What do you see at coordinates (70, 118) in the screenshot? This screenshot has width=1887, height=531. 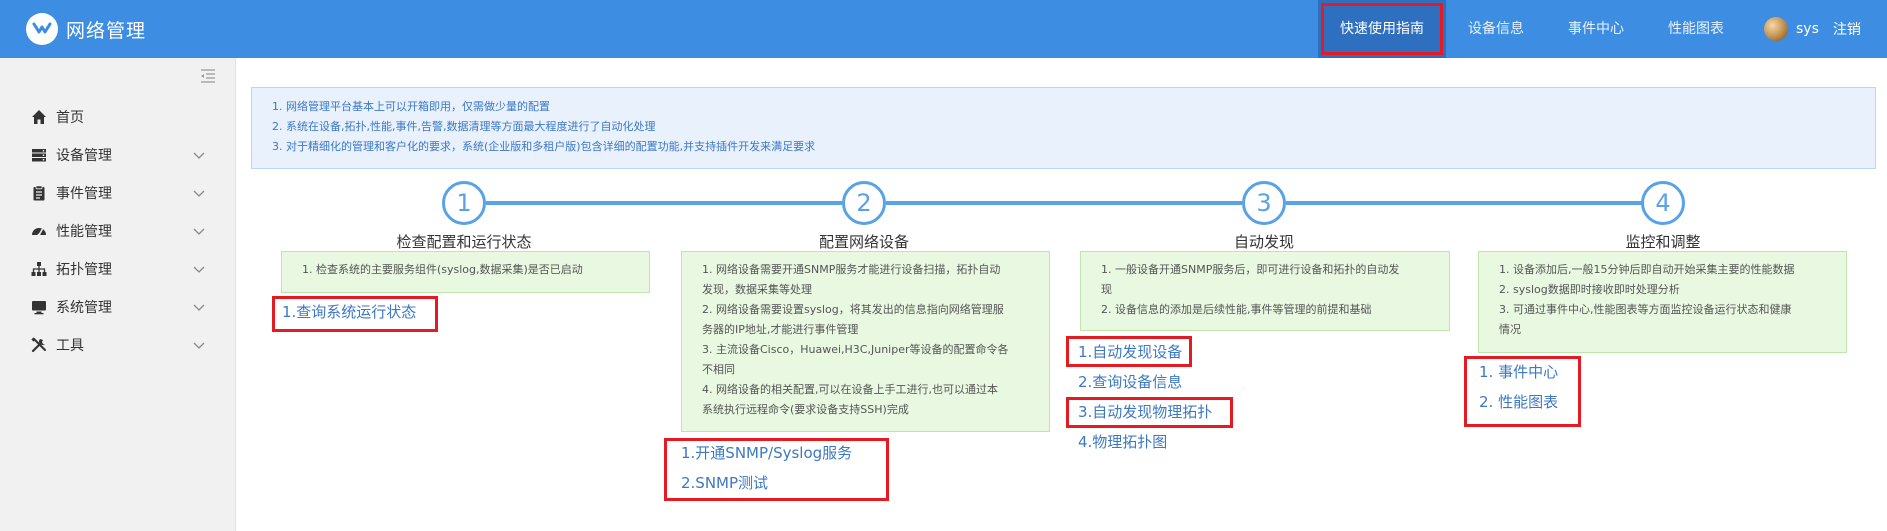 I see `sidebar-item-label: 首页` at bounding box center [70, 118].